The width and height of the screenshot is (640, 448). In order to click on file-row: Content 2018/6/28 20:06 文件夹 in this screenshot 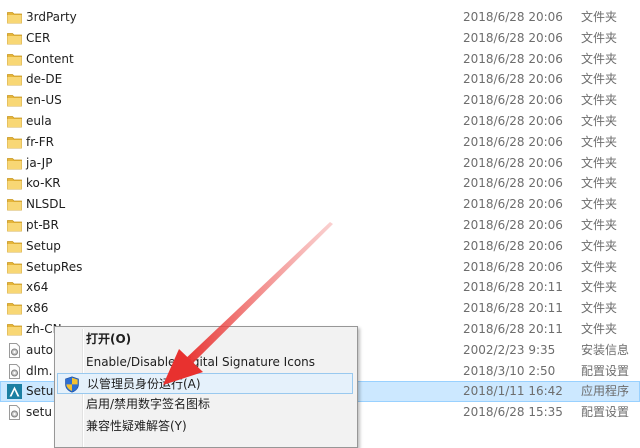, I will do `click(320, 59)`.